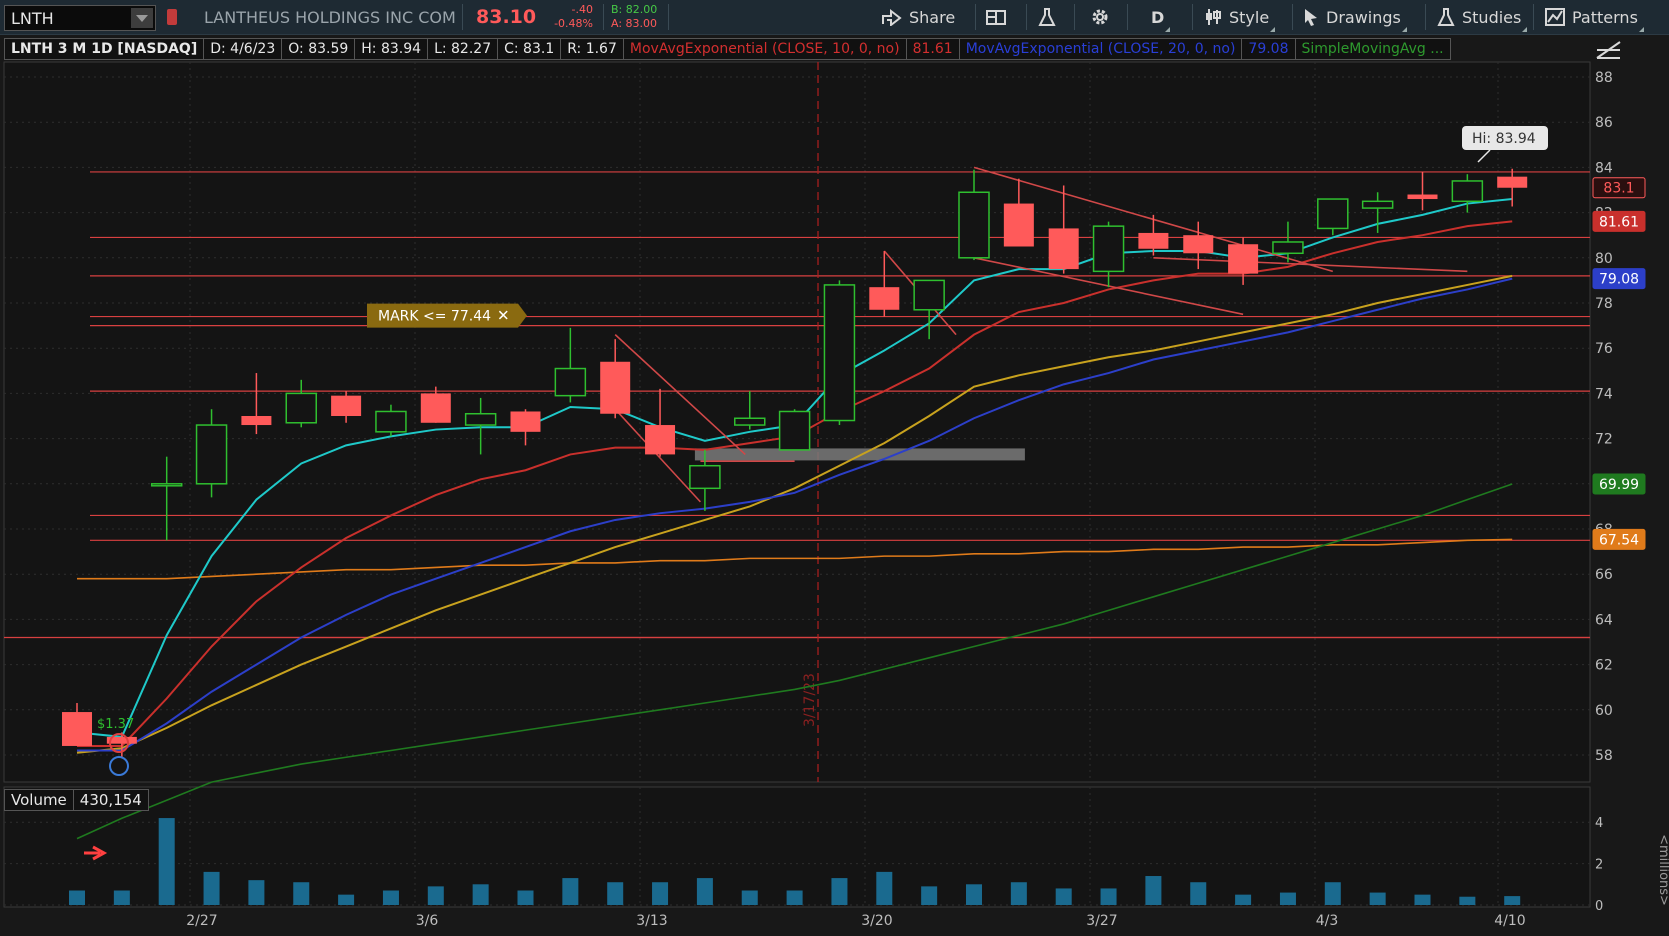 This screenshot has width=1669, height=936. What do you see at coordinates (115, 724) in the screenshot?
I see `dividend-label: $1.37` at bounding box center [115, 724].